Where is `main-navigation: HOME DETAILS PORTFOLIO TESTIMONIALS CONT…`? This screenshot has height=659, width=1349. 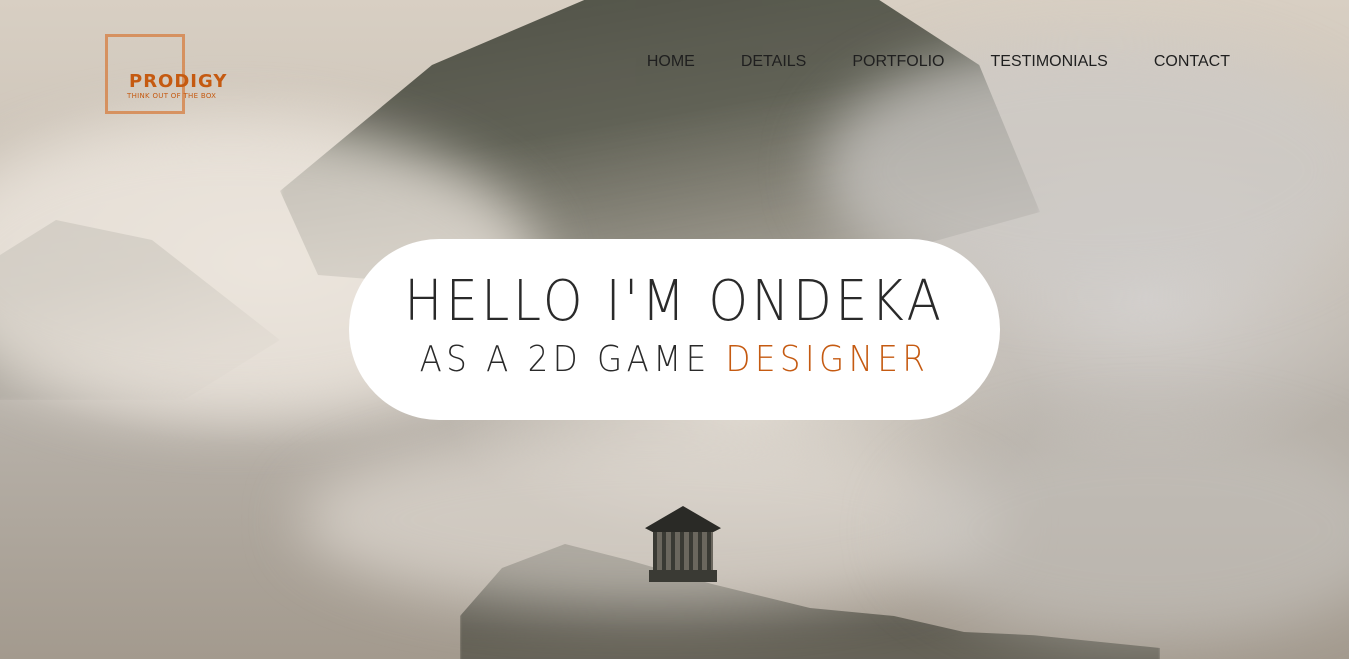
main-navigation: HOME DETAILS PORTFOLIO TESTIMONIALS CONT… is located at coordinates (915, 62).